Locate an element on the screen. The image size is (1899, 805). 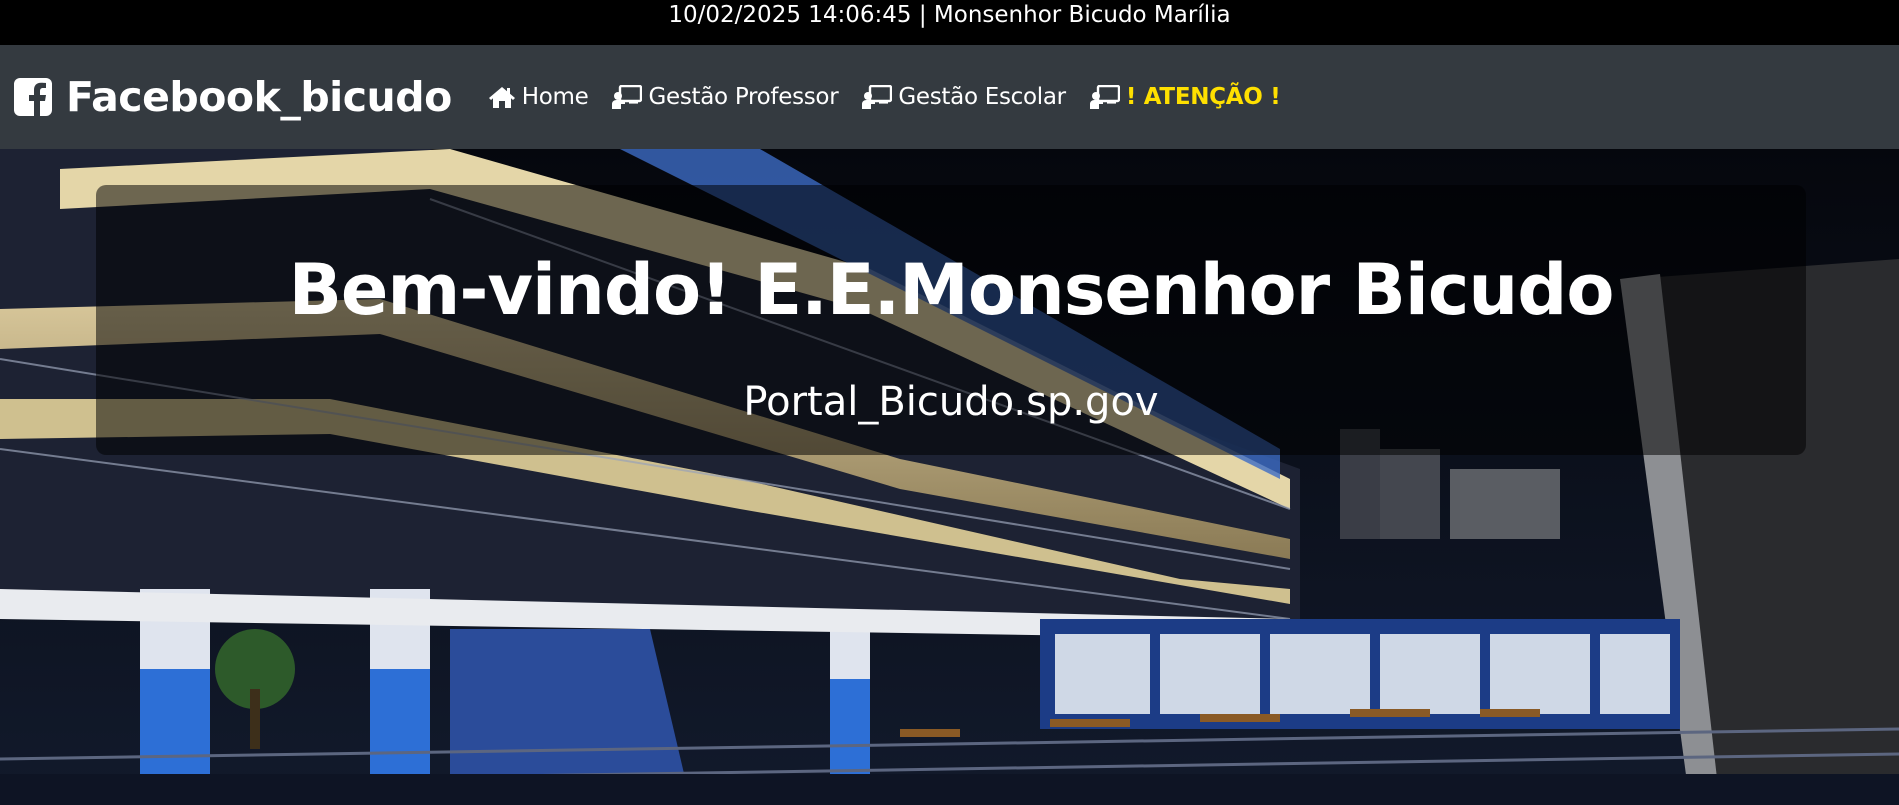
nav-home-link: Home is located at coordinates (538, 97).